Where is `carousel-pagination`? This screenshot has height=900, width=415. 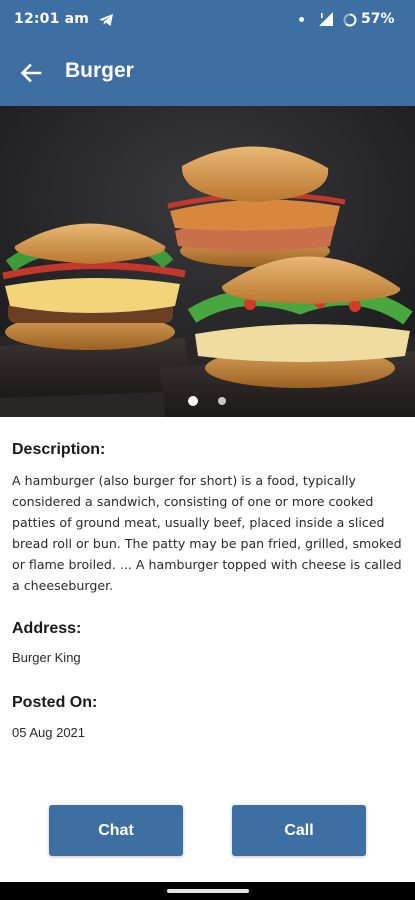 carousel-pagination is located at coordinates (207, 402).